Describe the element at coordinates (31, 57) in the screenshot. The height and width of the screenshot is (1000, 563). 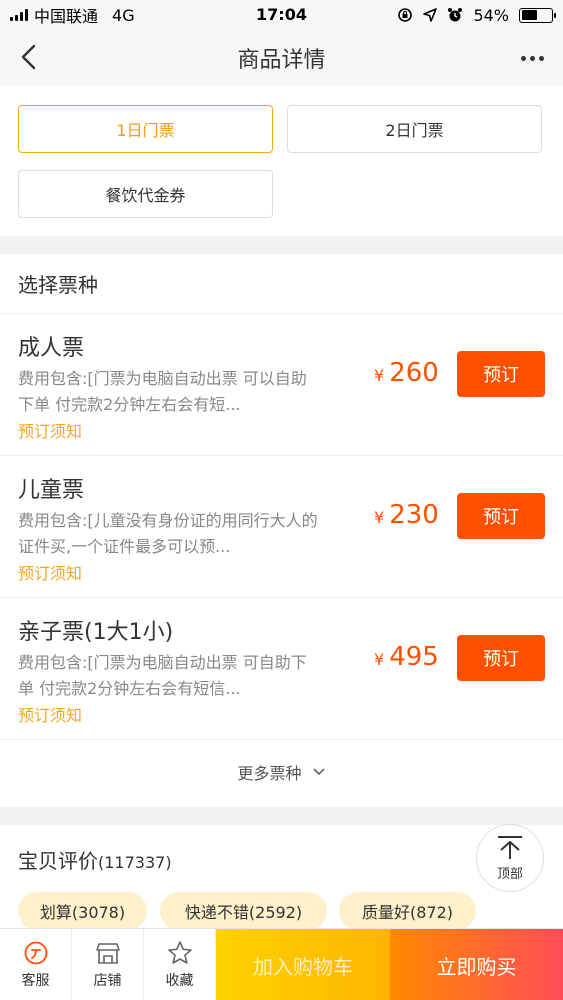
I see `back-arrow-icon` at that location.